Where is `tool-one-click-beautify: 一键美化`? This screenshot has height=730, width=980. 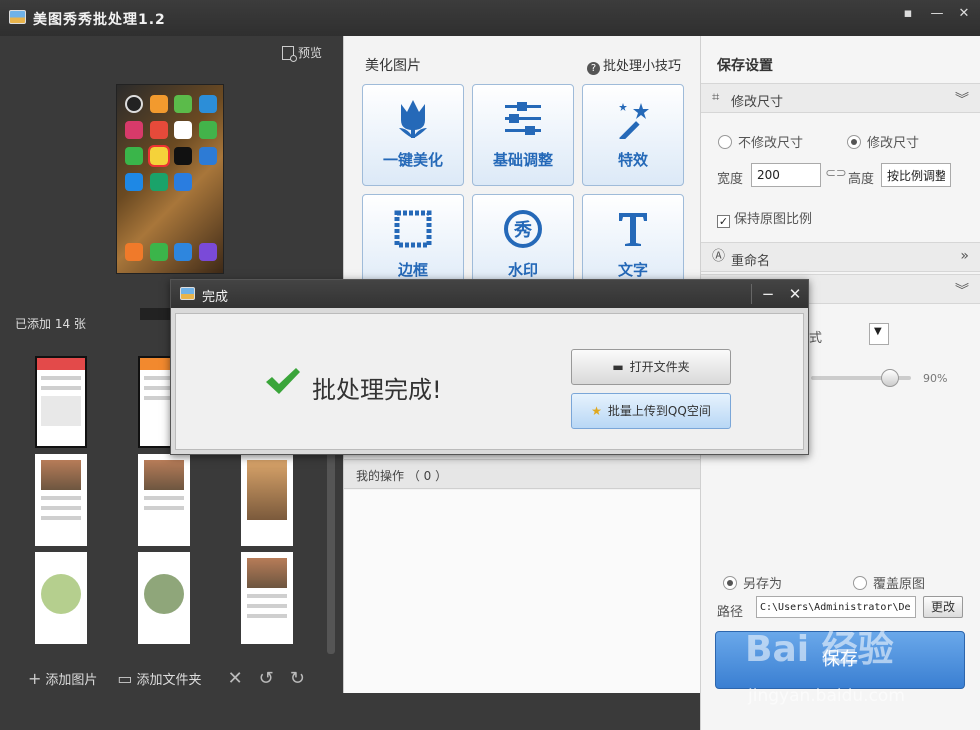
tool-one-click-beautify: 一键美化 is located at coordinates (413, 135).